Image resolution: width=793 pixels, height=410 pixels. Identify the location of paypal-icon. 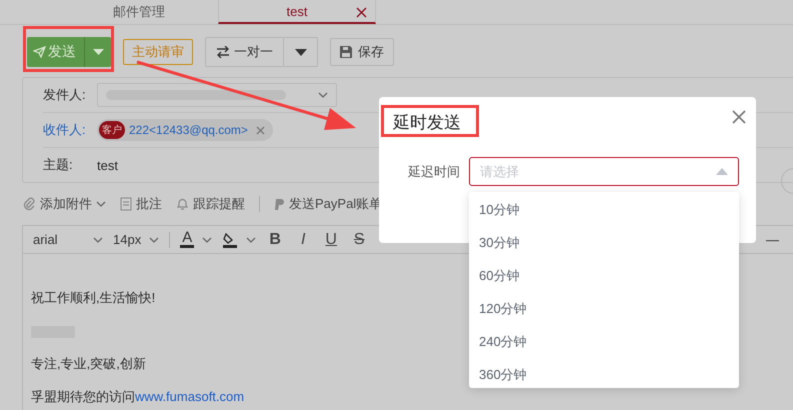
(279, 204).